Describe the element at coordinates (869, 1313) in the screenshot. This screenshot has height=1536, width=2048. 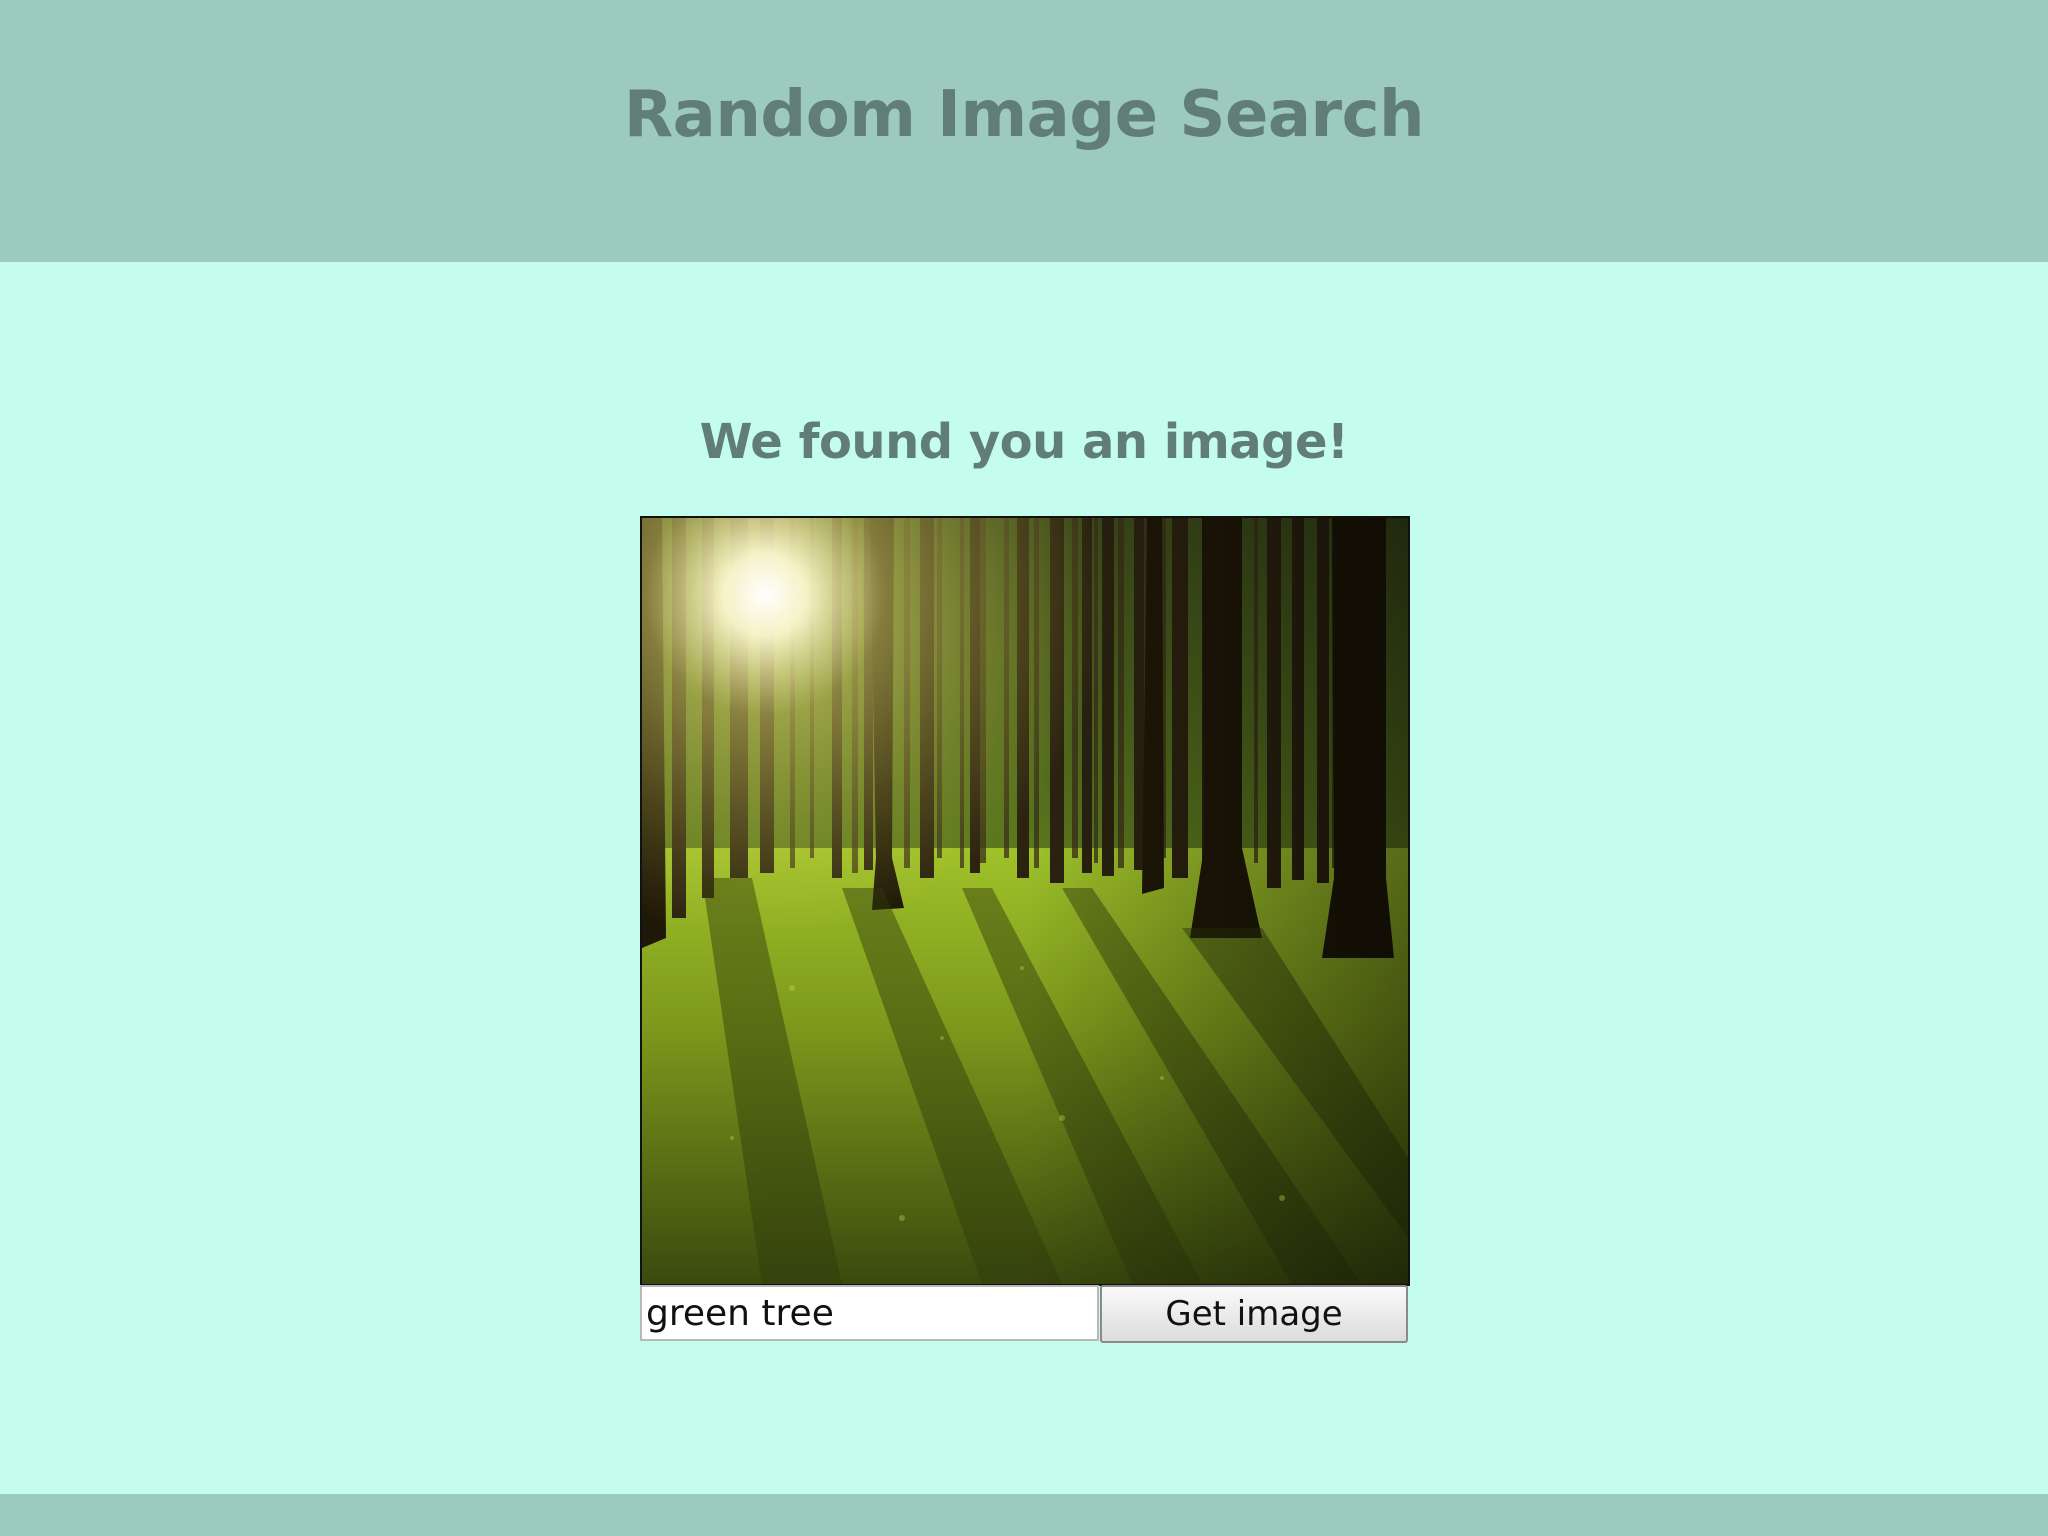
I see `search-input` at that location.